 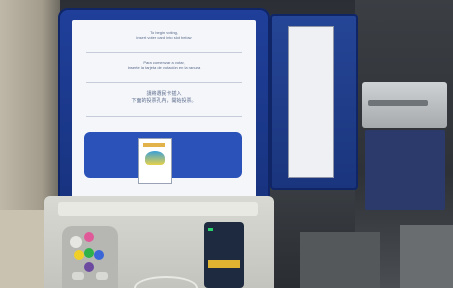 I want to click on card-stripe, so click(x=154, y=145).